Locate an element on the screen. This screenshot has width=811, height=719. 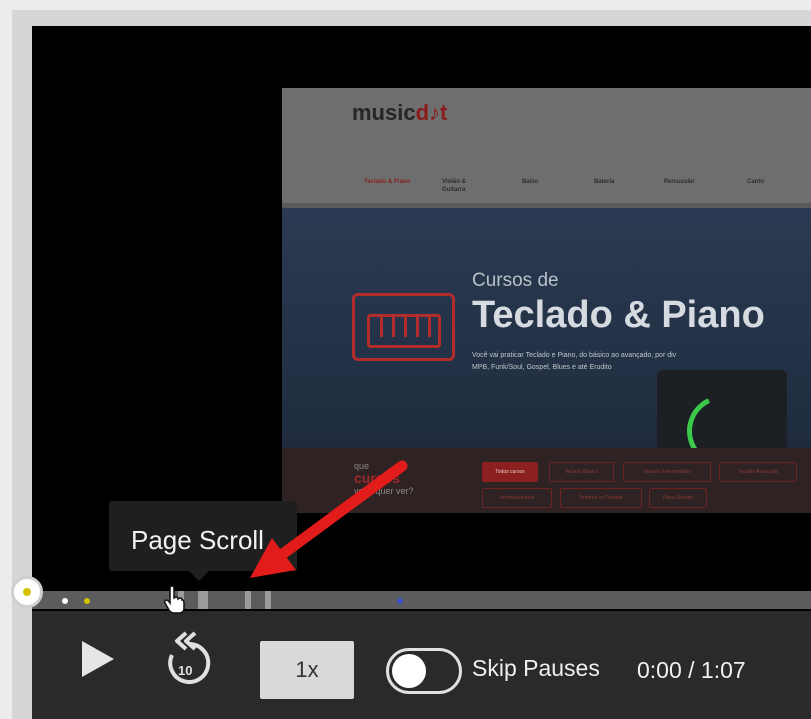
timeline-track is located at coordinates (421, 600).